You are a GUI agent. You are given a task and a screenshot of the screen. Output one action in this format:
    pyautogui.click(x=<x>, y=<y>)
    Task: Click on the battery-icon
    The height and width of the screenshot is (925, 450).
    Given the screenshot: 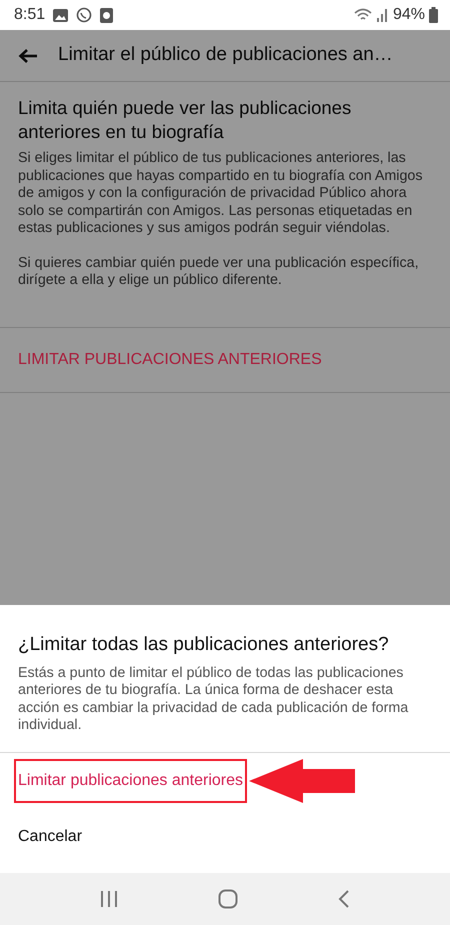 What is the action you would take?
    pyautogui.click(x=433, y=15)
    